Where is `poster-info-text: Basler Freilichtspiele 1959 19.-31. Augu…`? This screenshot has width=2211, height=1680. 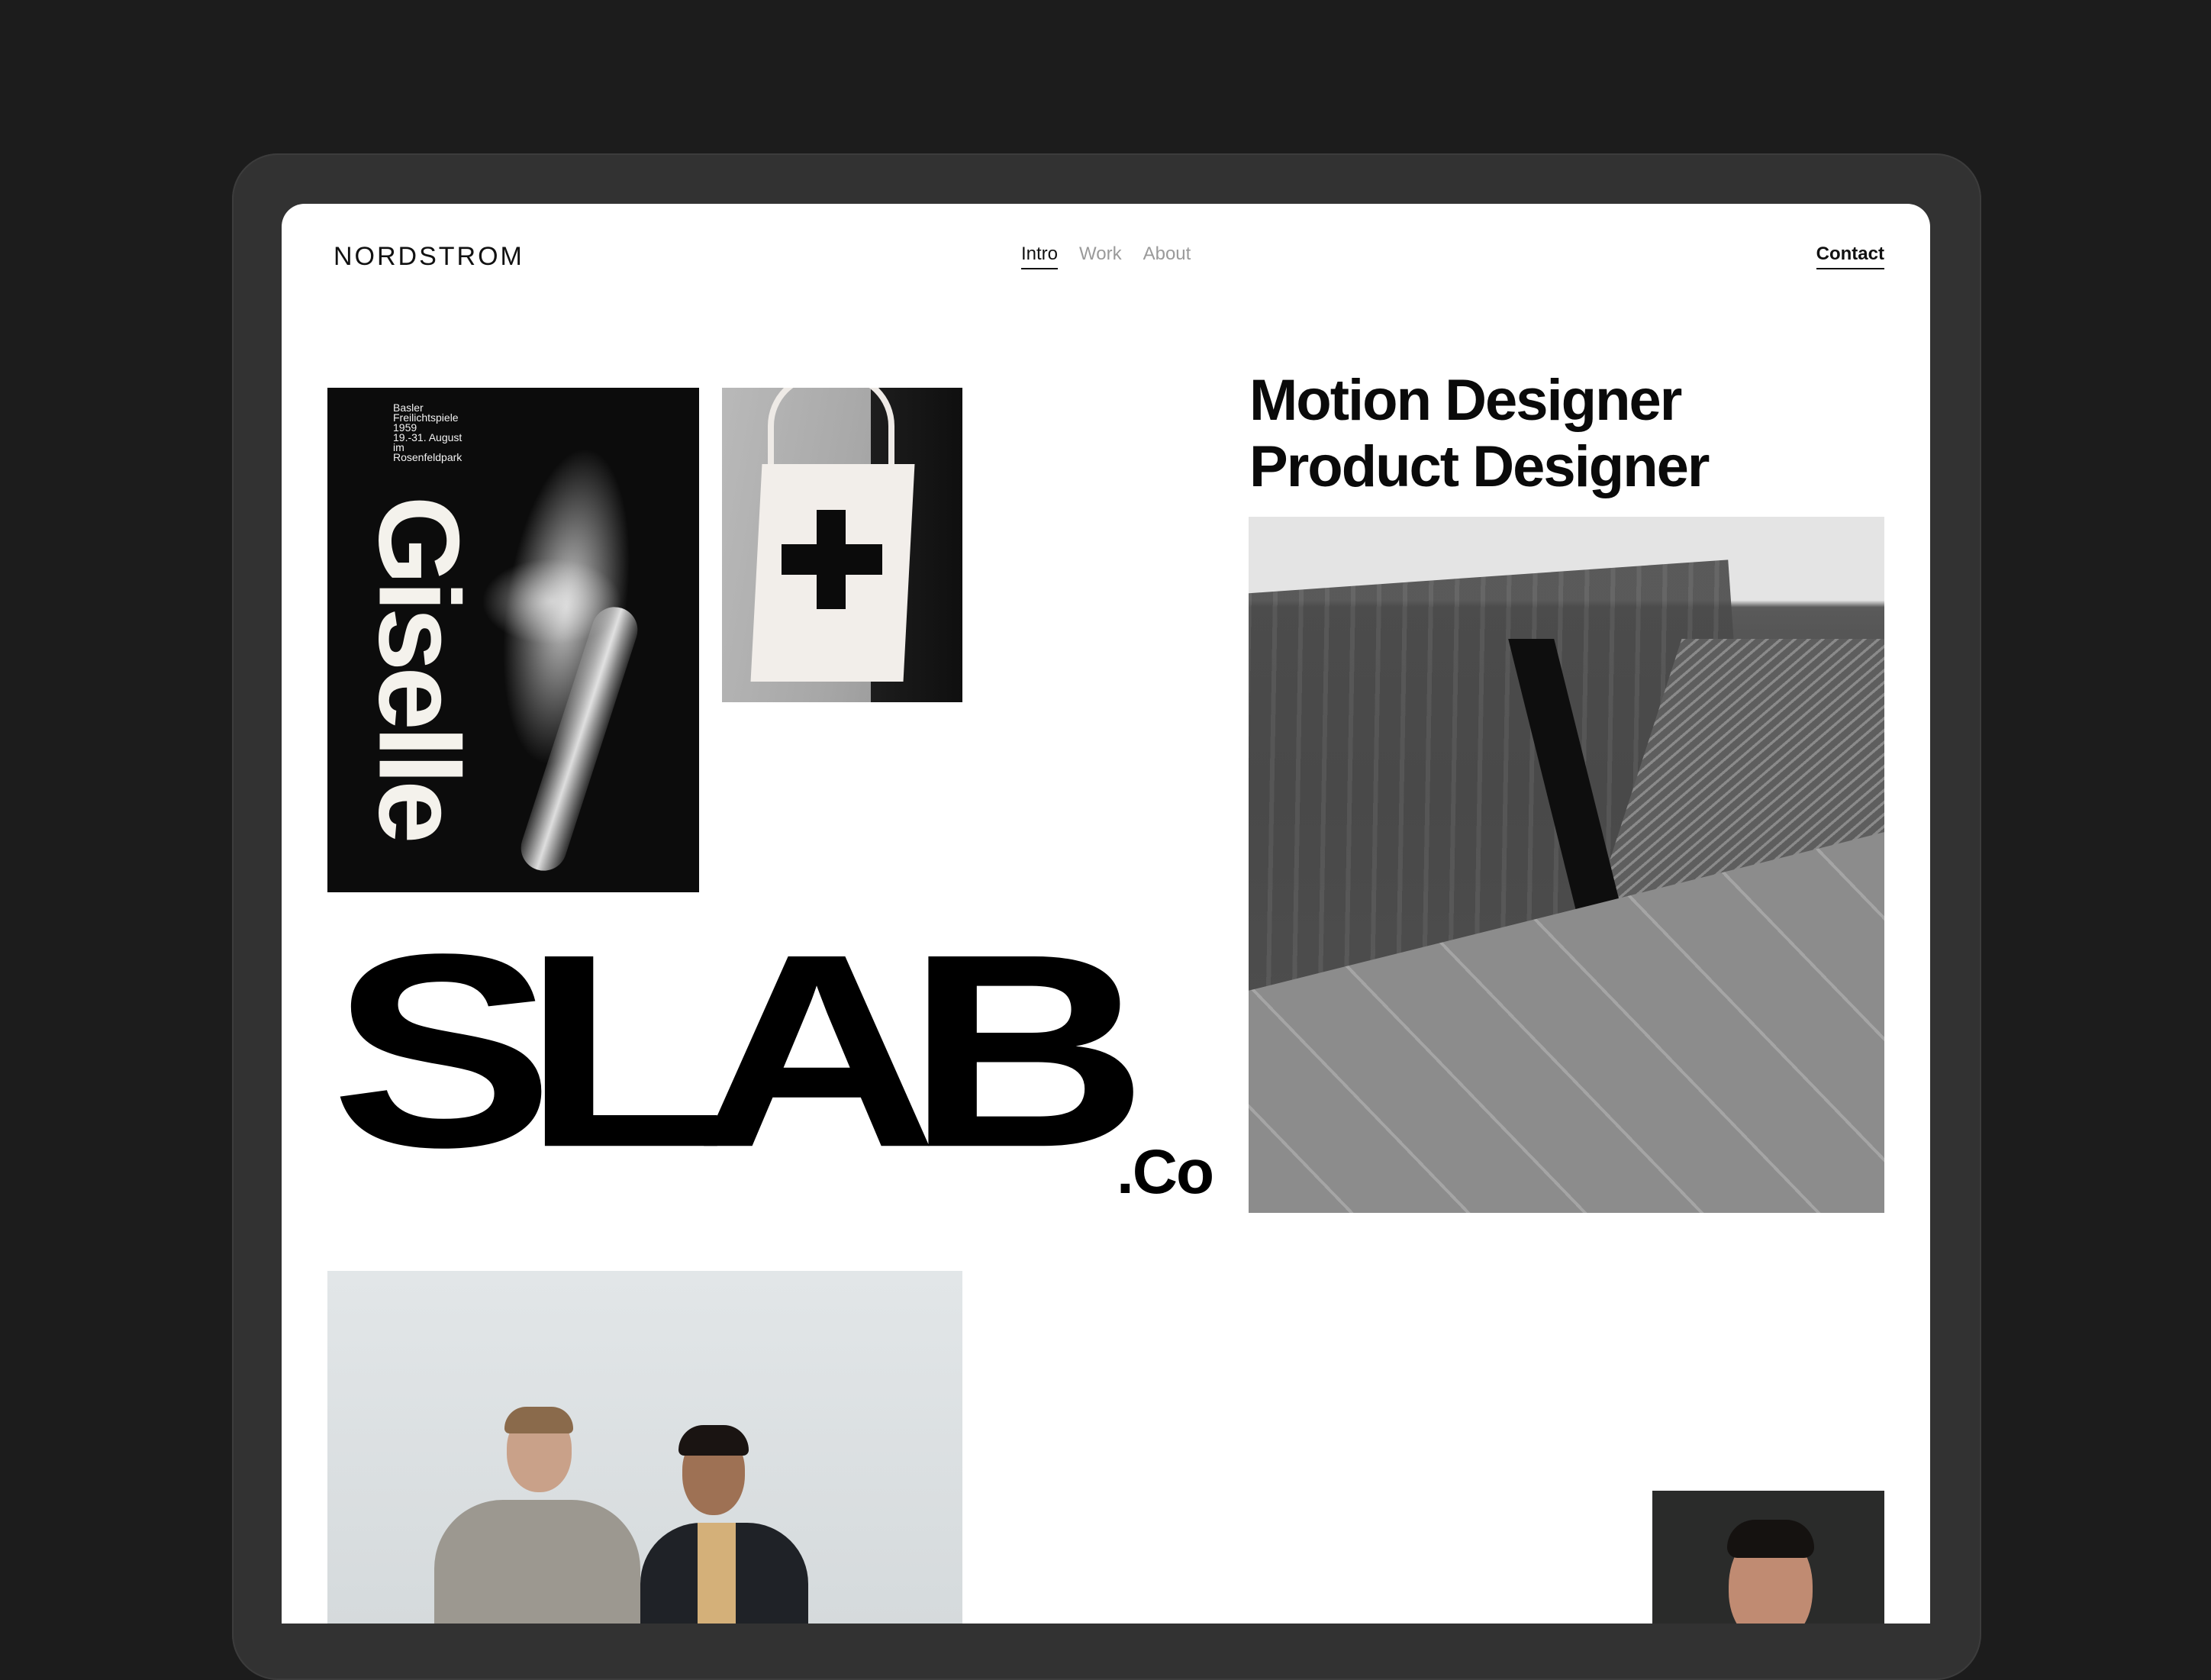 poster-info-text: Basler Freilichtspiele 1959 19.-31. Augu… is located at coordinates (428, 432).